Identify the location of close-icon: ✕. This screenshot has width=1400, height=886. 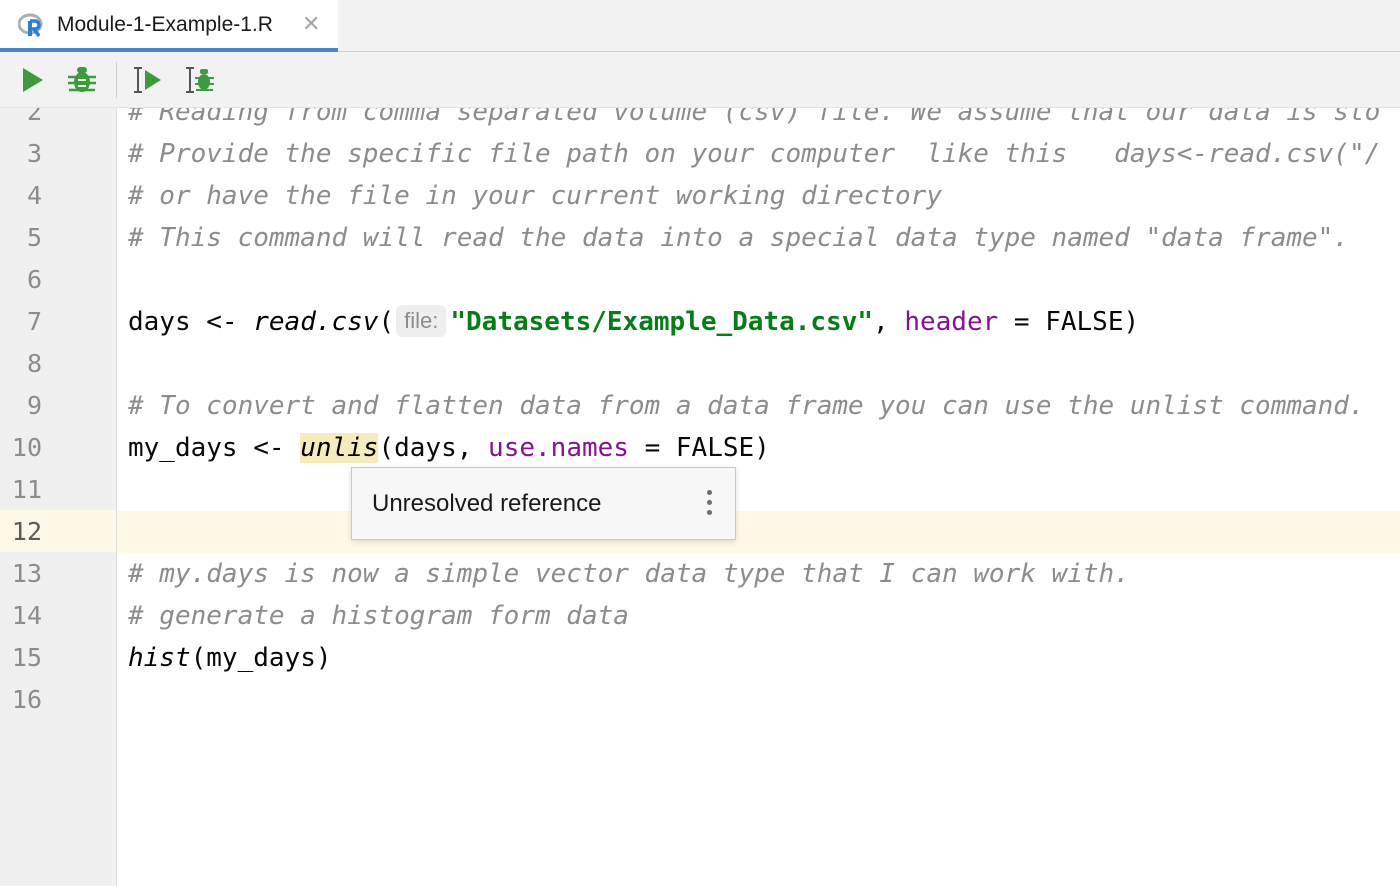
(311, 24).